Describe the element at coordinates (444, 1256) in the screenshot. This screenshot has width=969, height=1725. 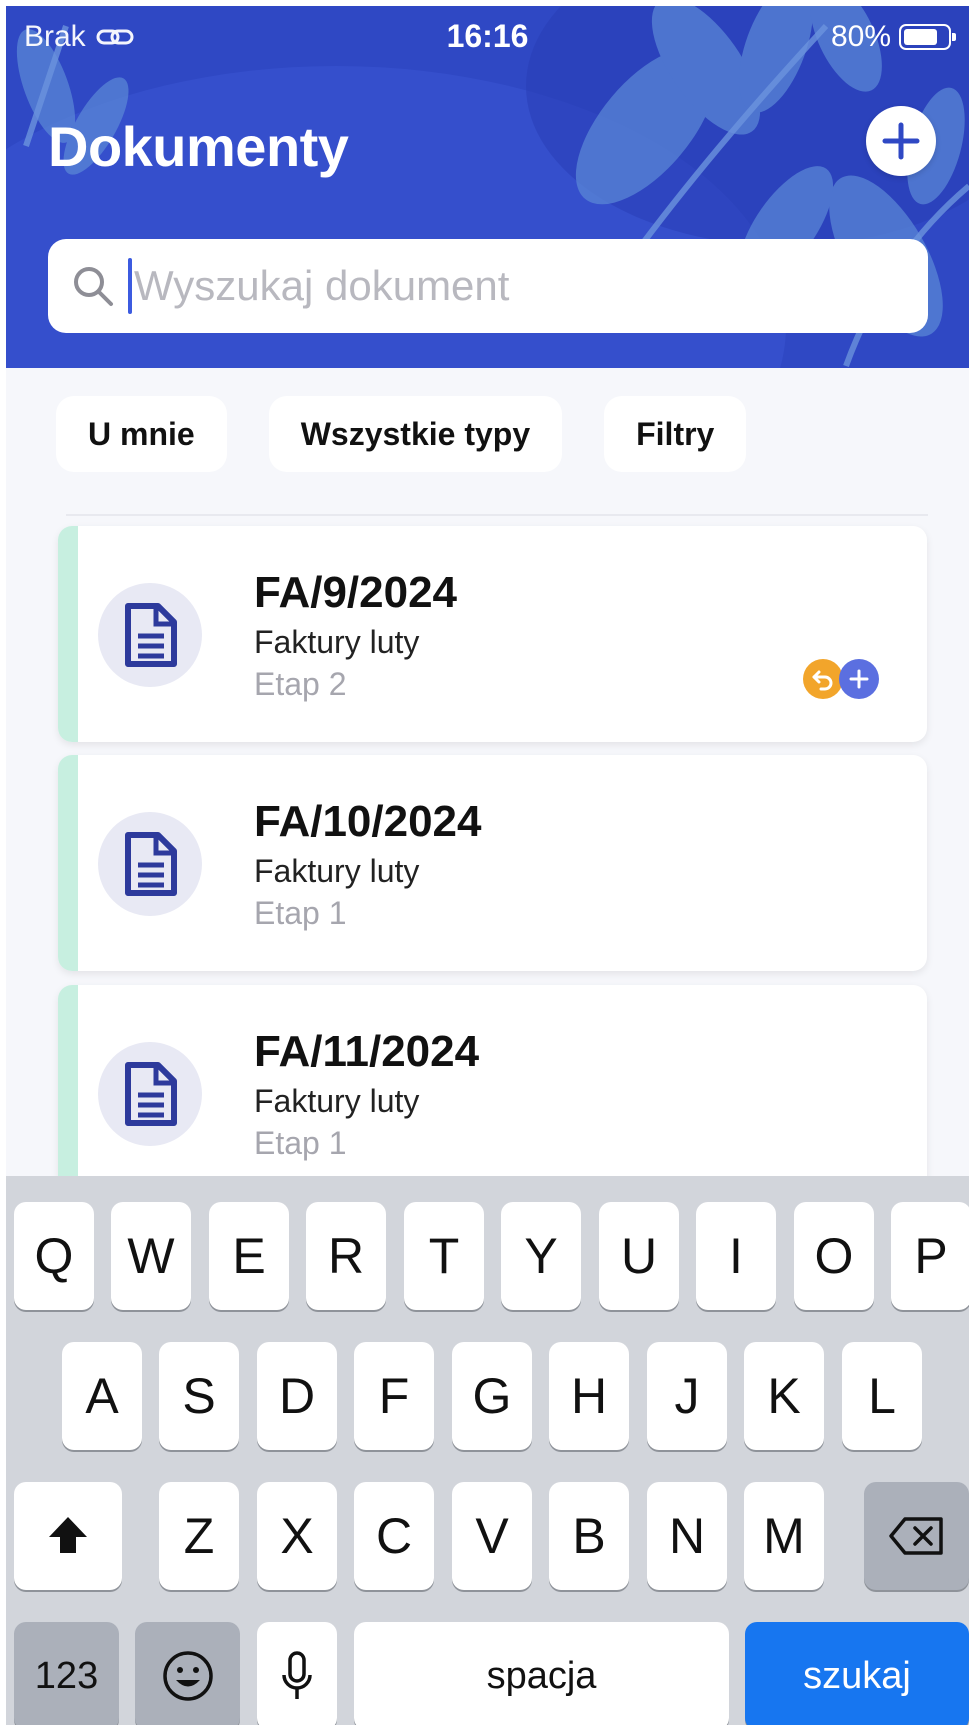
I see `key-t: T` at that location.